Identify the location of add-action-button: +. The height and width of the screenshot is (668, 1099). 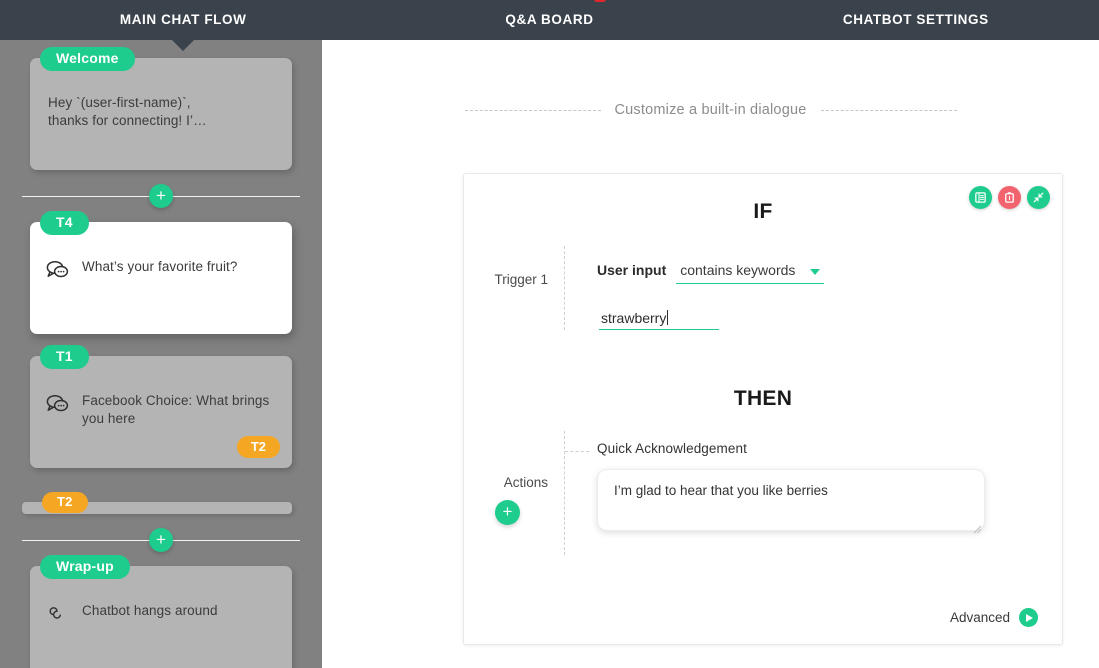
(507, 512).